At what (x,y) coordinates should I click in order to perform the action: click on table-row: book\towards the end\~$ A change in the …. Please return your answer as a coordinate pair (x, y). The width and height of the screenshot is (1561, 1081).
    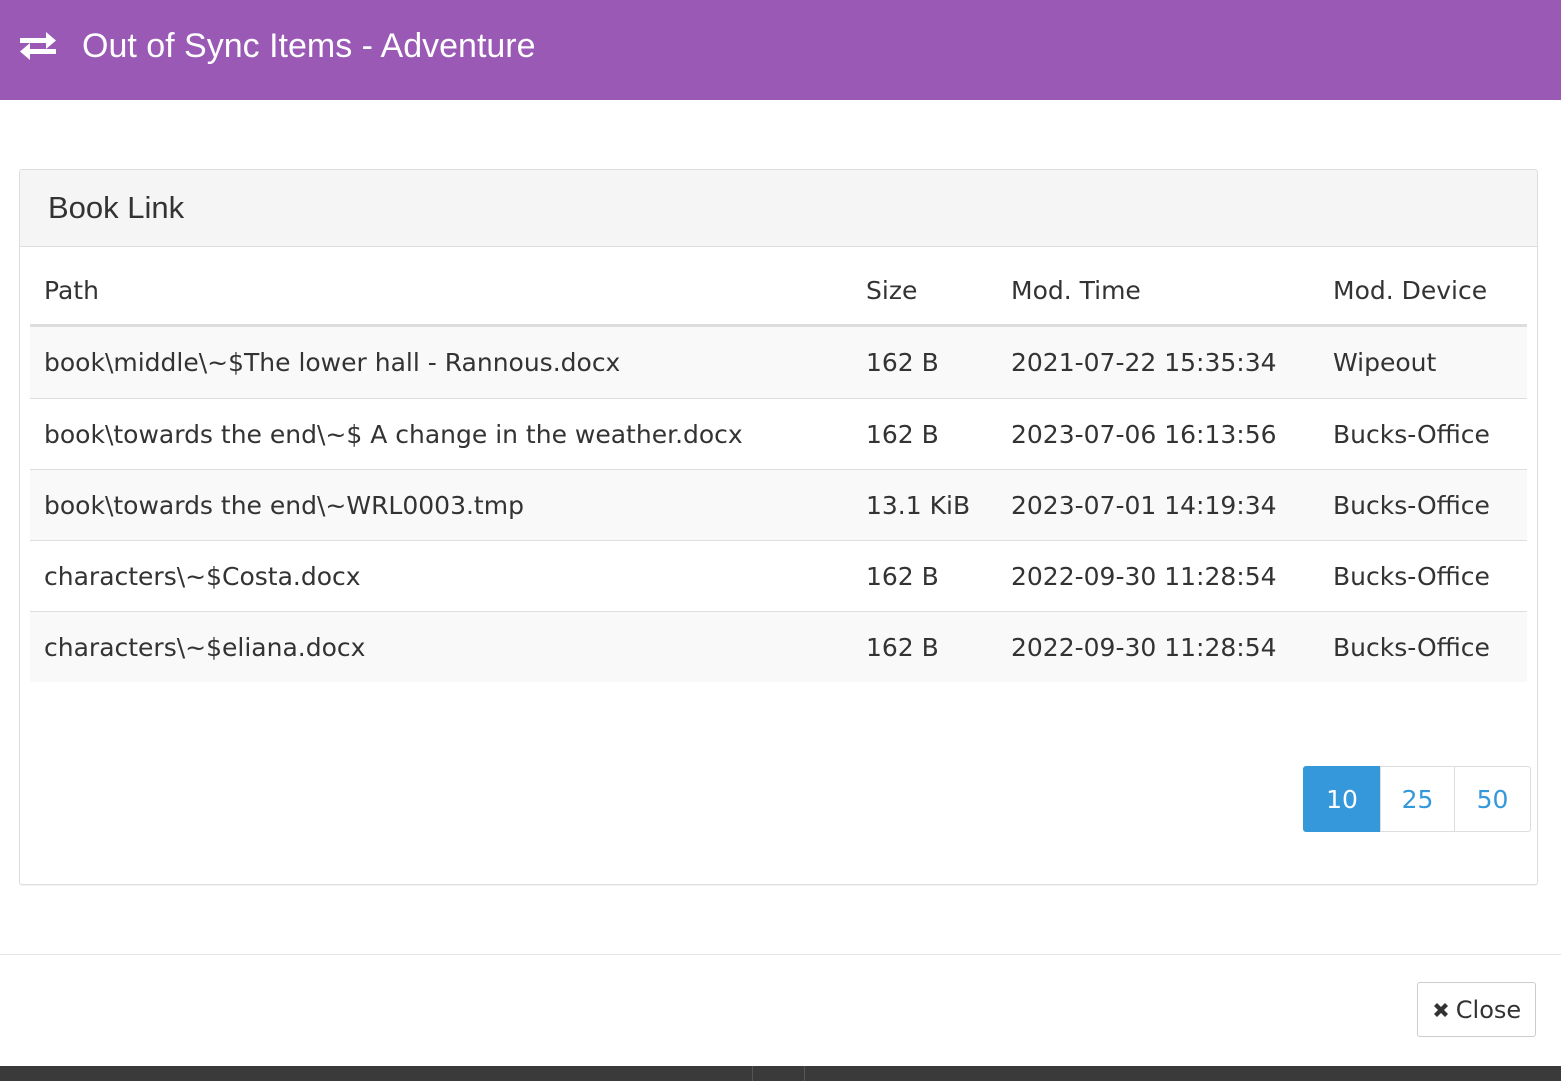
    Looking at the image, I should click on (778, 434).